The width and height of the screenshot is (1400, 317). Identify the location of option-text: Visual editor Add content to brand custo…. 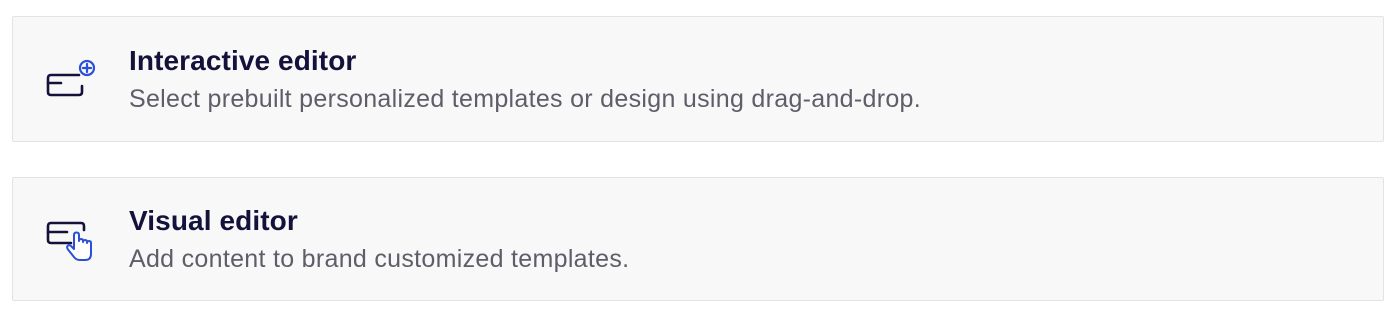
(379, 239).